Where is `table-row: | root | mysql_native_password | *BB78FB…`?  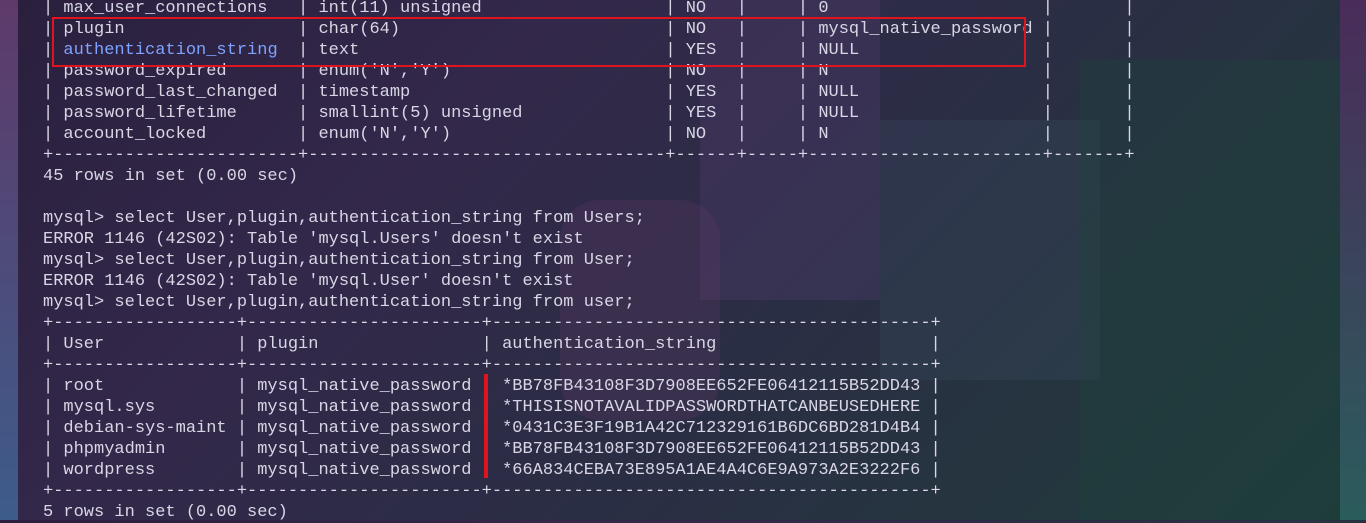 table-row: | root | mysql_native_password | *BB78FB… is located at coordinates (492, 386).